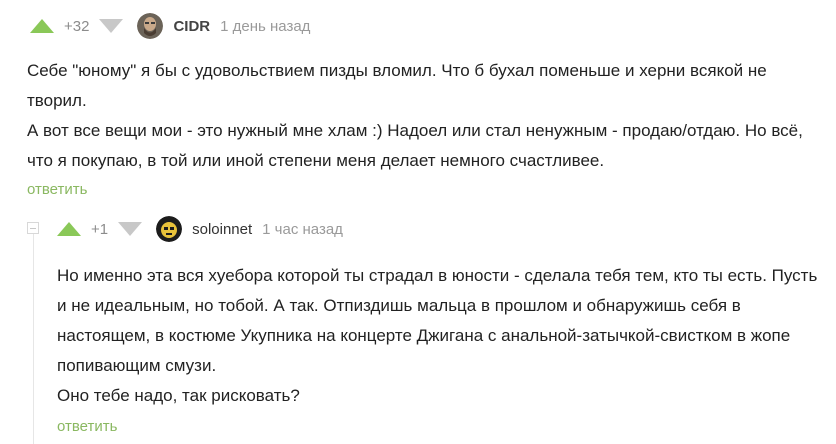 The image size is (836, 444). I want to click on author-name: CIDR, so click(191, 26).